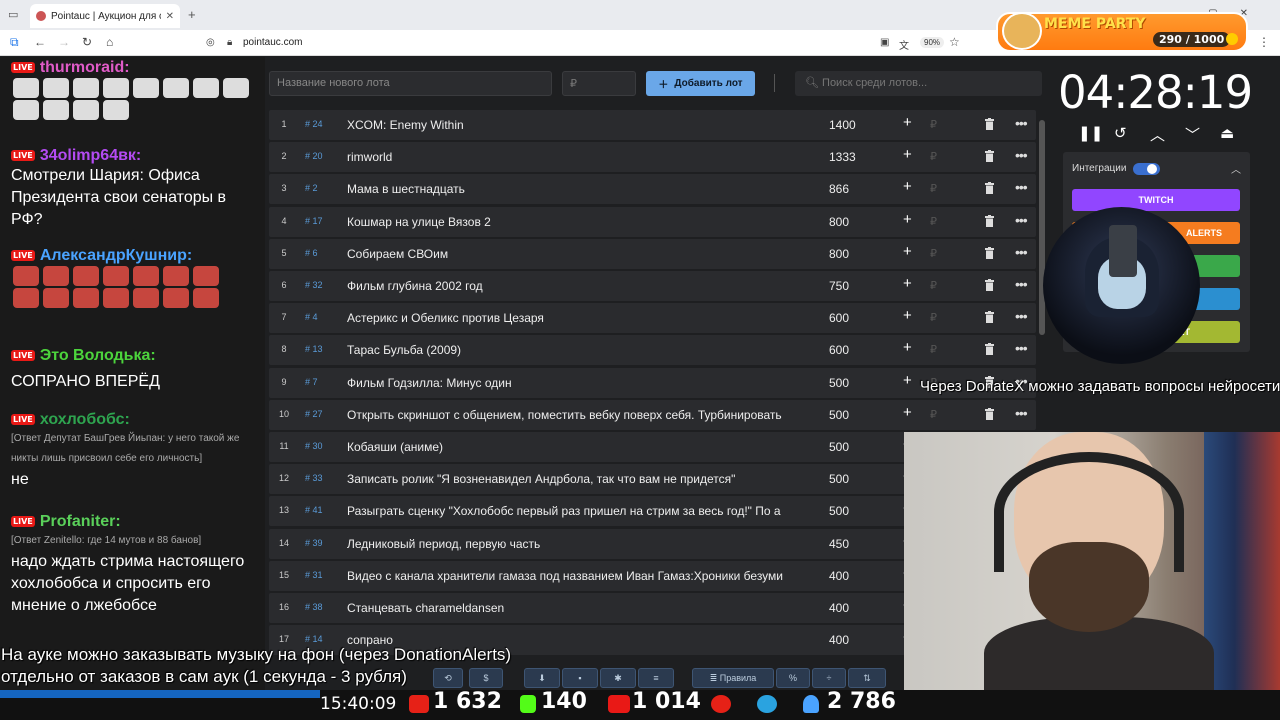 The height and width of the screenshot is (720, 1280). What do you see at coordinates (578, 608) in the screenshot?
I see `lot-name: Станцевать charameldansen` at bounding box center [578, 608].